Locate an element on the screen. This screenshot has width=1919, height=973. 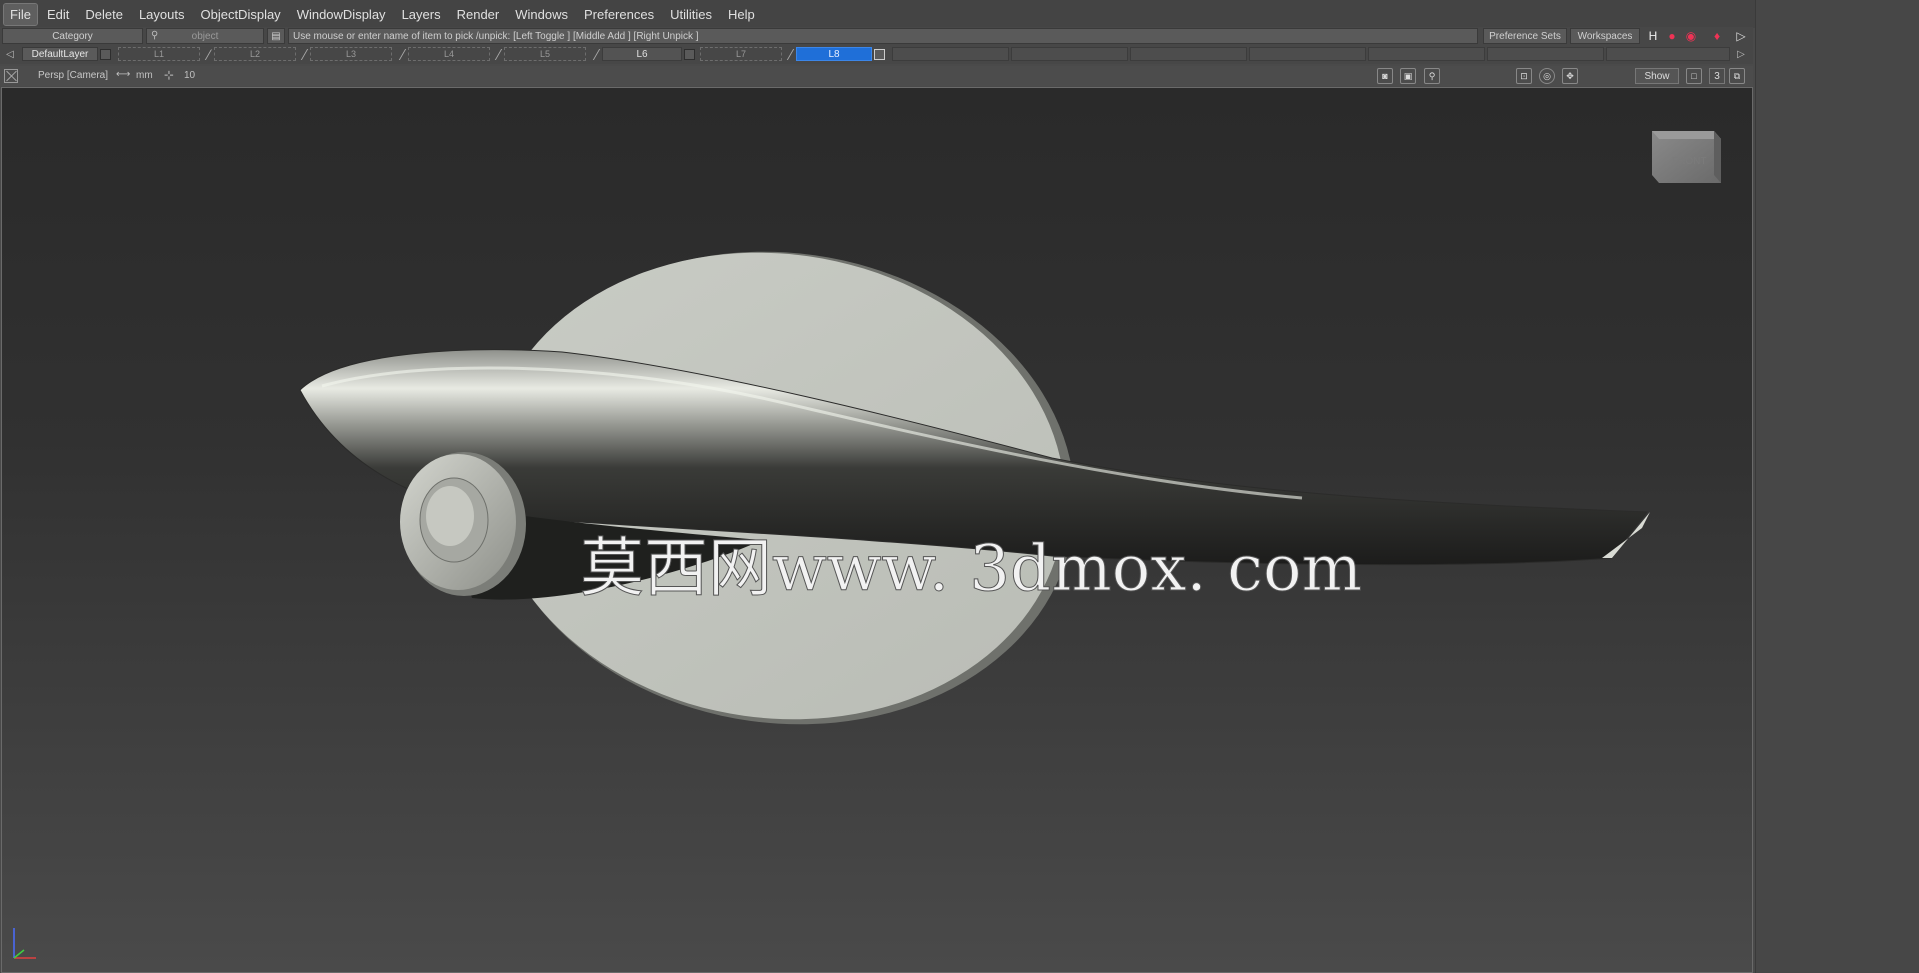
object-placeholder: object is located at coordinates (205, 36).